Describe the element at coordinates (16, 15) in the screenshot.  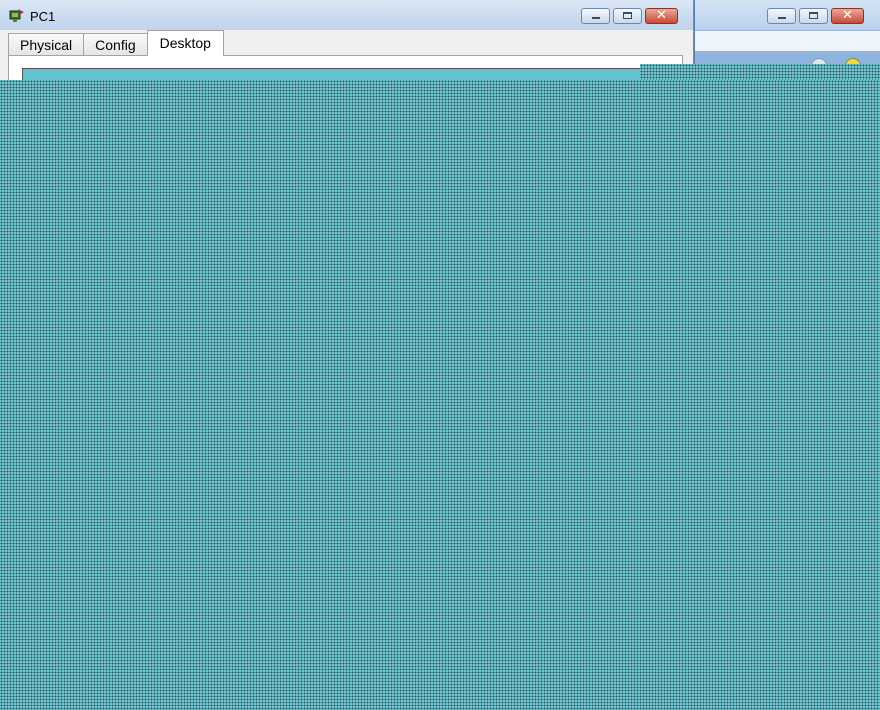
I see `packet-tracer-pc-icon` at that location.